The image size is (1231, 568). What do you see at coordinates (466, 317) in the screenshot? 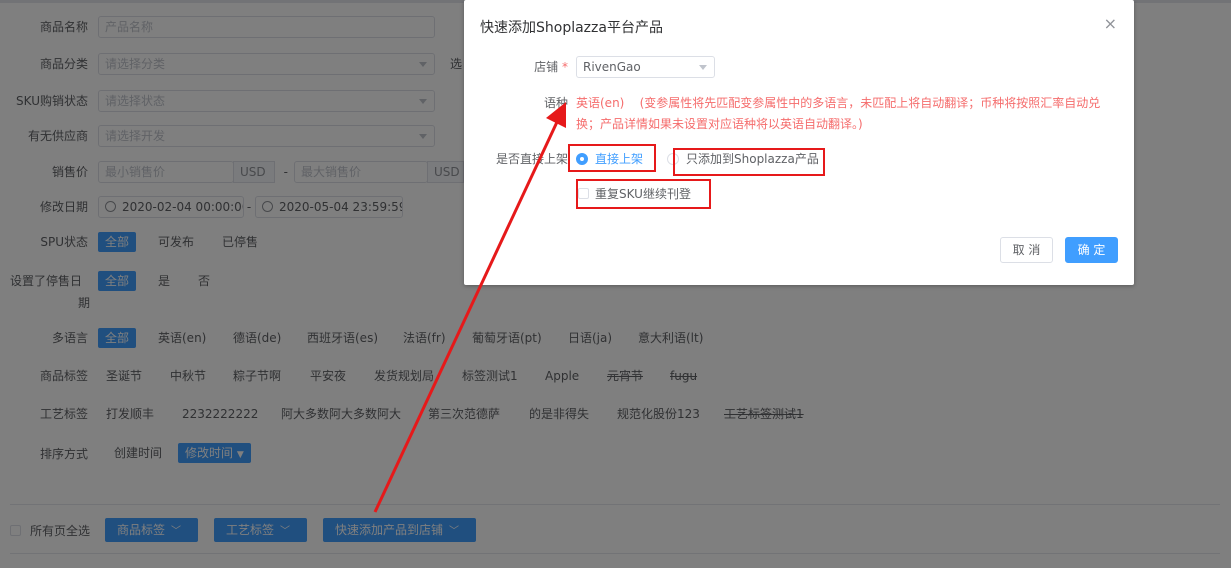
I see `annotation-arrow-line` at bounding box center [466, 317].